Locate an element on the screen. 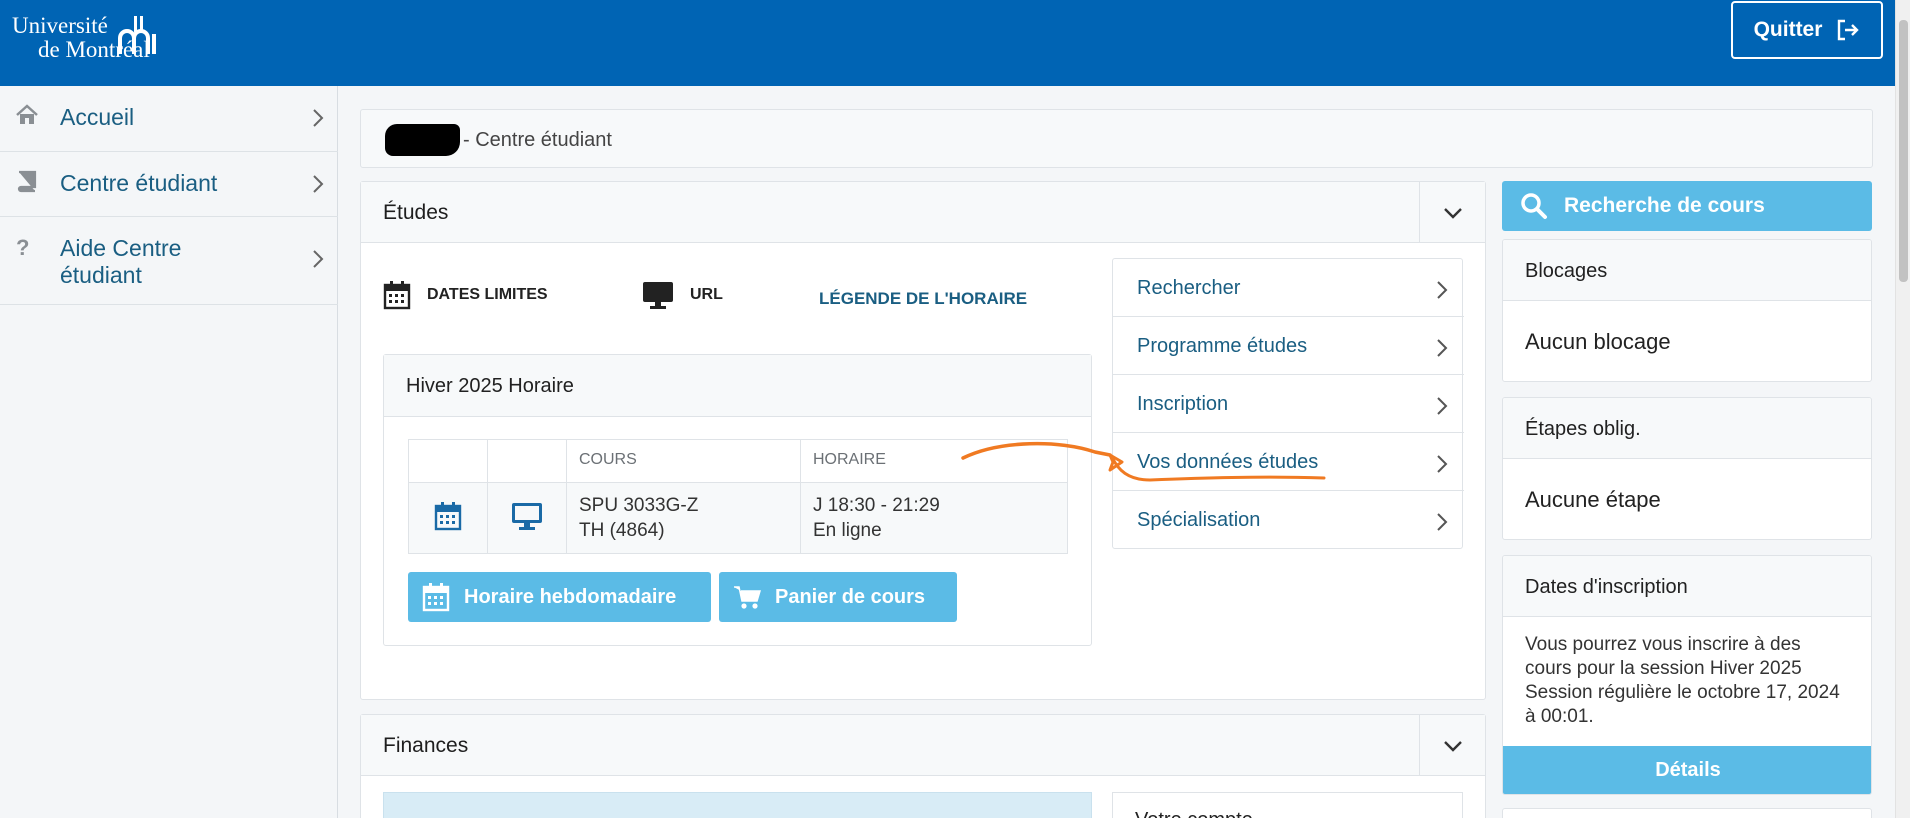 The height and width of the screenshot is (818, 1910). menu-item-label: Programme études is located at coordinates (1222, 346).